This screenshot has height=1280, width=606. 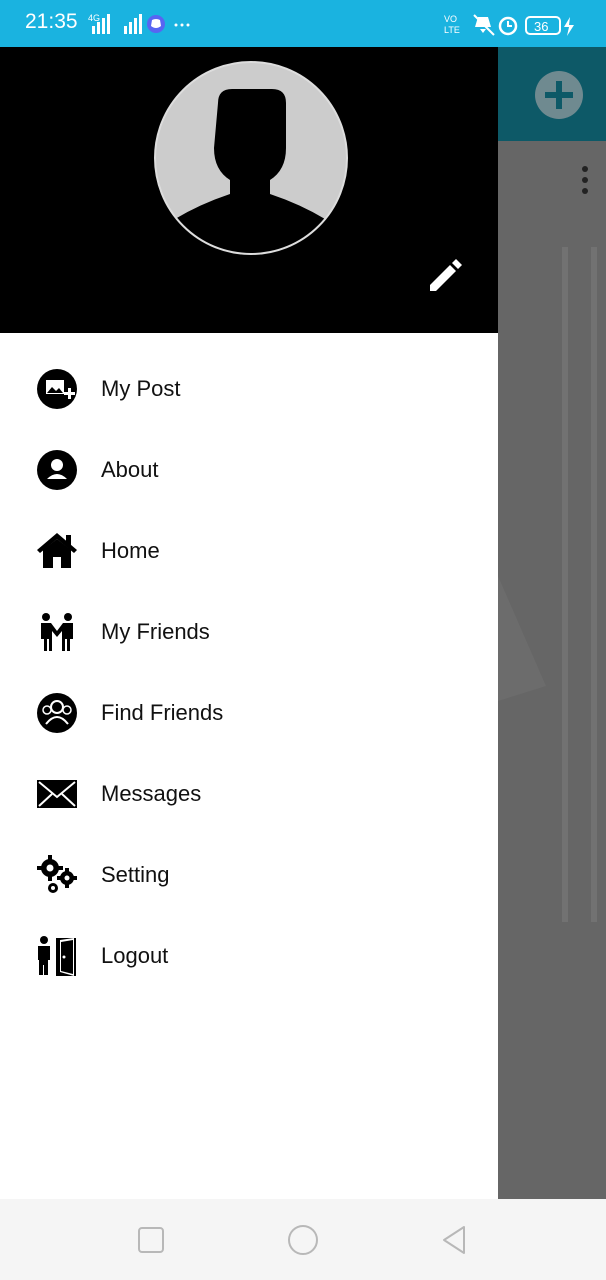 What do you see at coordinates (303, 23) in the screenshot?
I see `status-bar: 21:35 4G VO LTE 36` at bounding box center [303, 23].